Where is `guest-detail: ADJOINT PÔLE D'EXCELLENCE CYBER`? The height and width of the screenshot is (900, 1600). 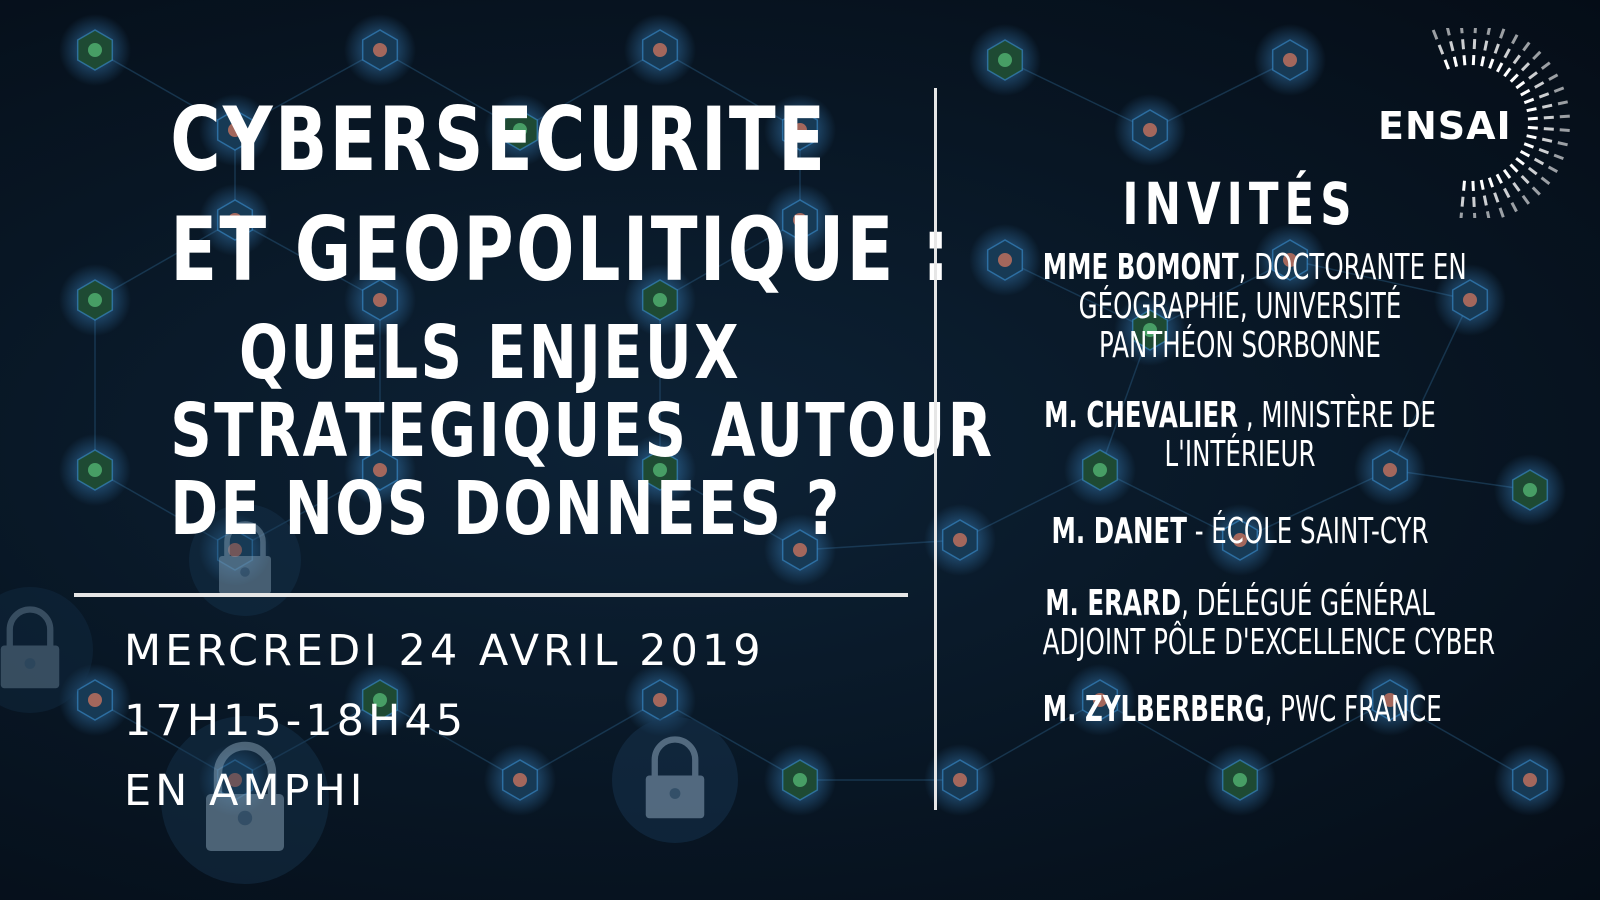
guest-detail: ADJOINT PÔLE D'EXCELLENCE CYBER is located at coordinates (1268, 642).